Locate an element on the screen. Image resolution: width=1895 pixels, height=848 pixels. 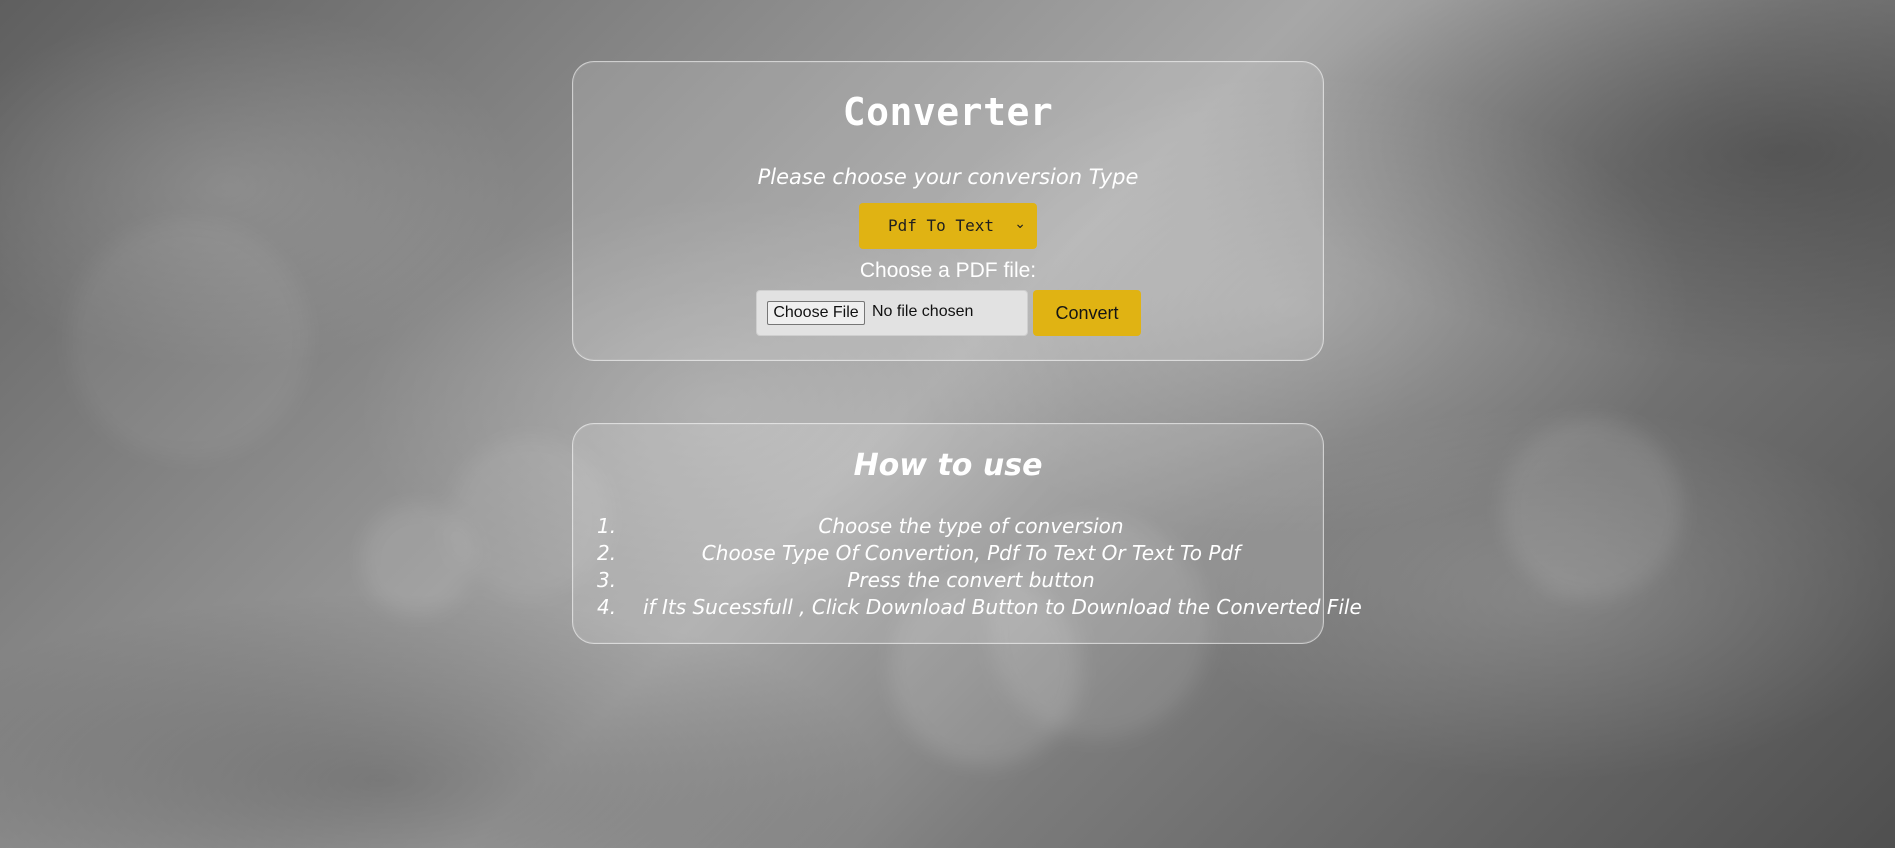
step-number: 2. is located at coordinates (607, 553).